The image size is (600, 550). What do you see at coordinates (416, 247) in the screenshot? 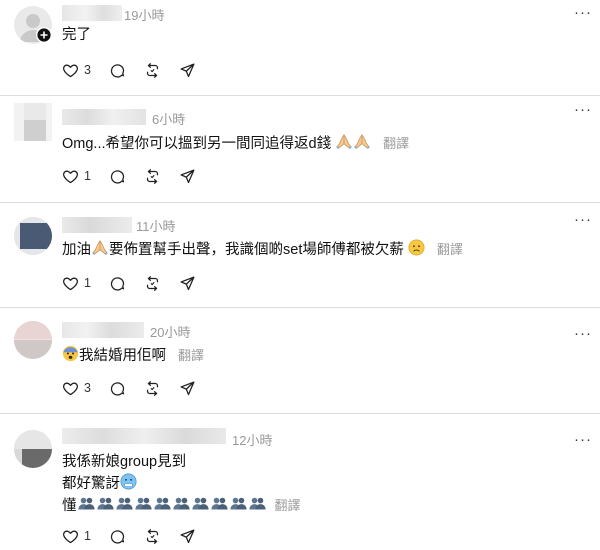
I see `sad-face-emoji` at bounding box center [416, 247].